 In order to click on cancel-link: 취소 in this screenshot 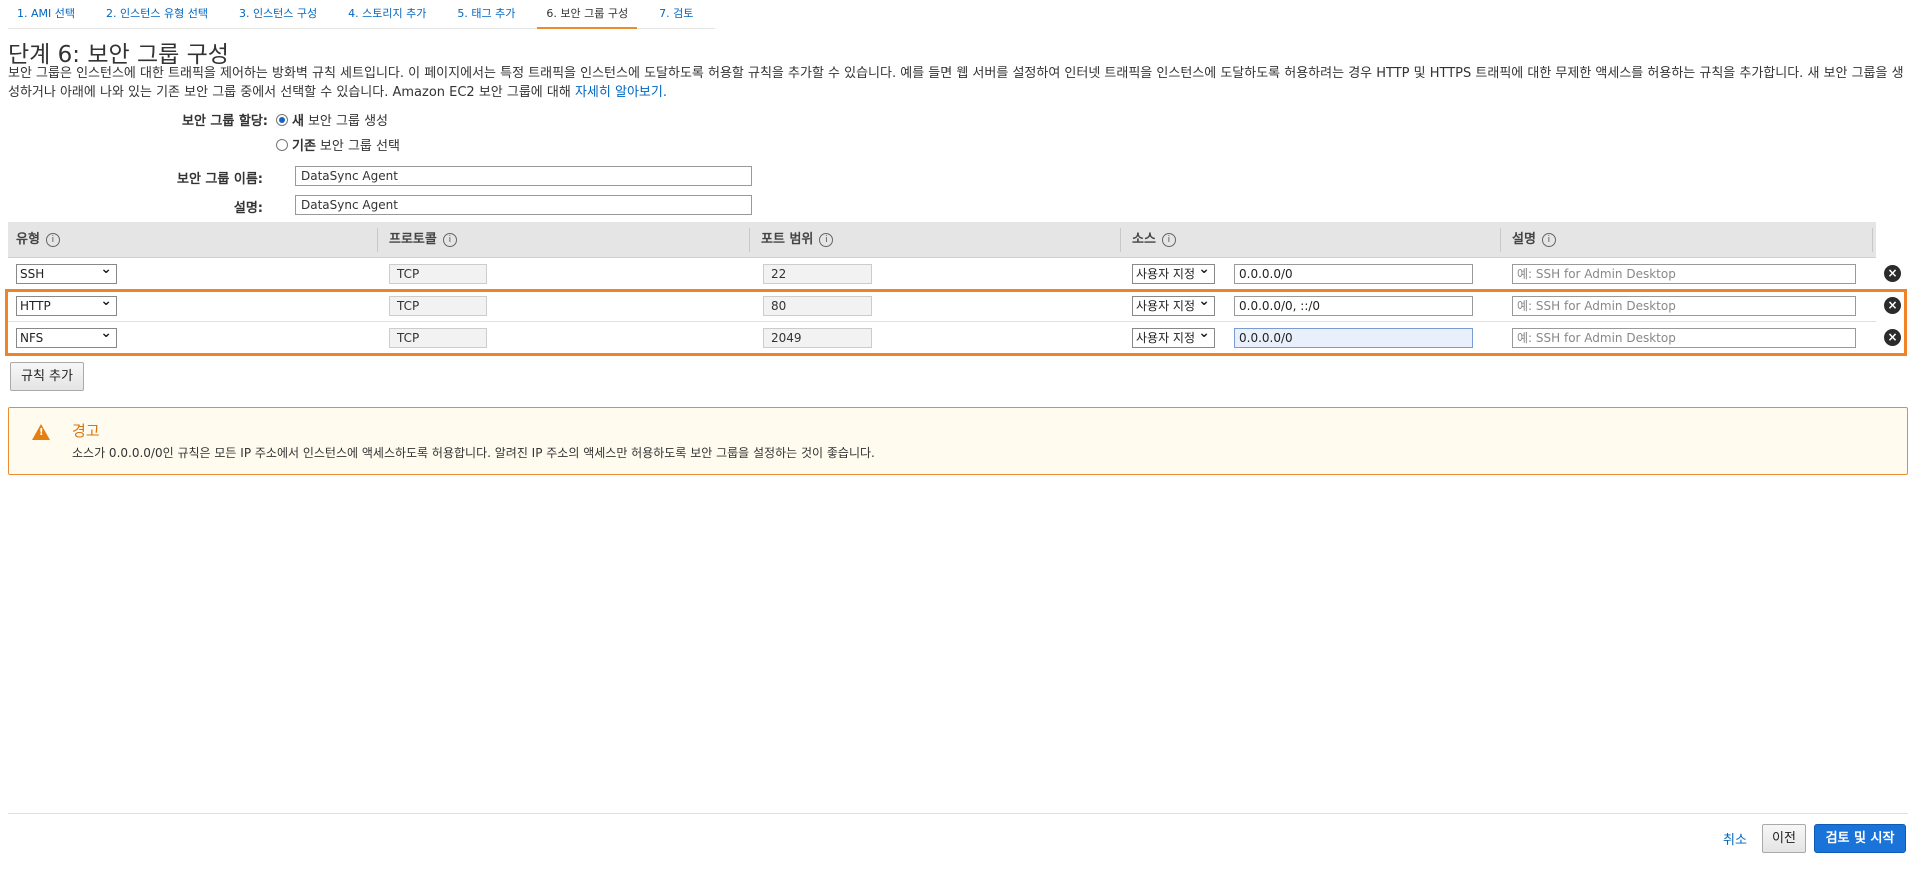, I will do `click(1735, 838)`.